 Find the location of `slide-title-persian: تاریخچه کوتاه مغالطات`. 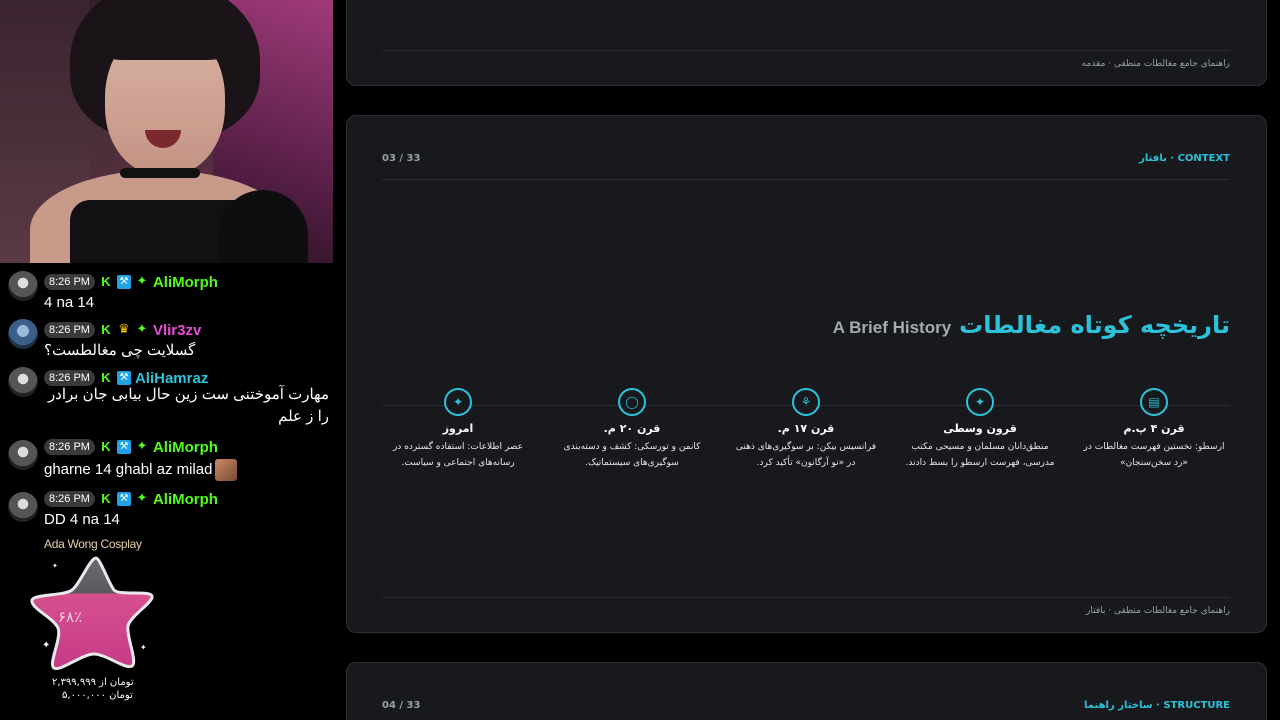

slide-title-persian: تاریخچه کوتاه مغالطات is located at coordinates (1094, 325).